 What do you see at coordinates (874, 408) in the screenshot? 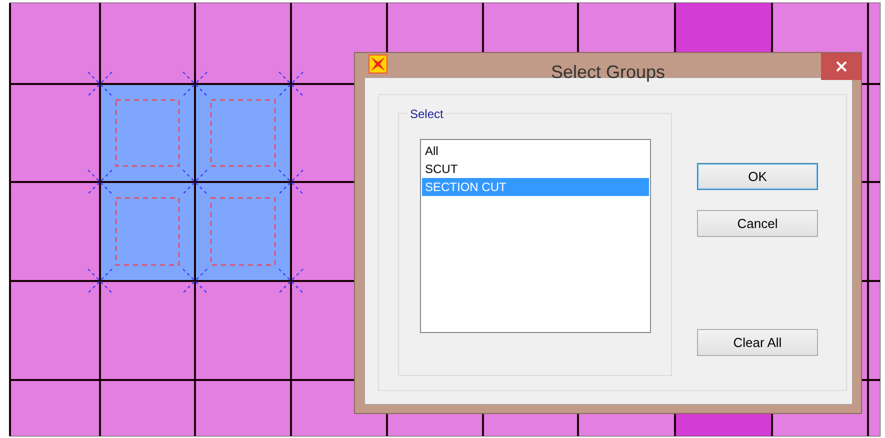
I see `area-cell` at bounding box center [874, 408].